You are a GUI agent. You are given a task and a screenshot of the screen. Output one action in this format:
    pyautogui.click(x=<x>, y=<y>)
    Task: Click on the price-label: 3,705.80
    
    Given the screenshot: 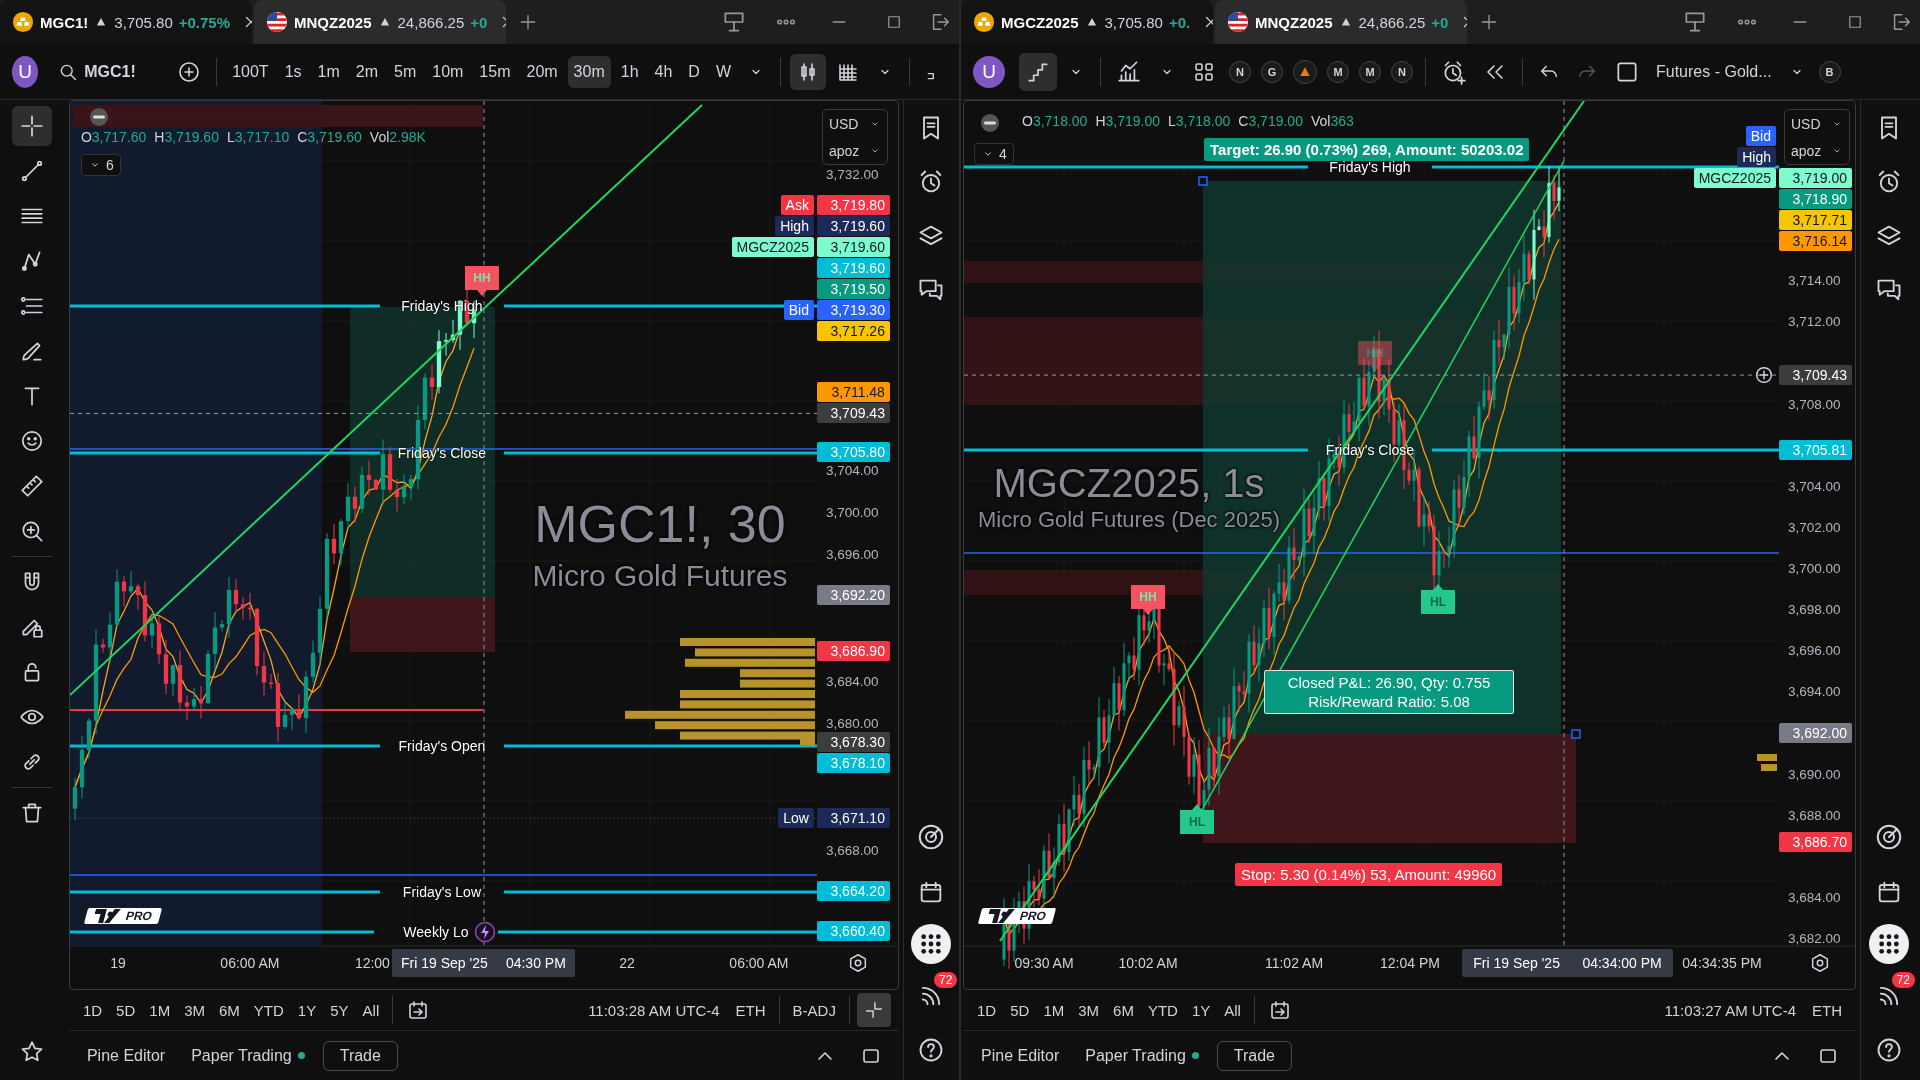 What is the action you would take?
    pyautogui.click(x=853, y=451)
    